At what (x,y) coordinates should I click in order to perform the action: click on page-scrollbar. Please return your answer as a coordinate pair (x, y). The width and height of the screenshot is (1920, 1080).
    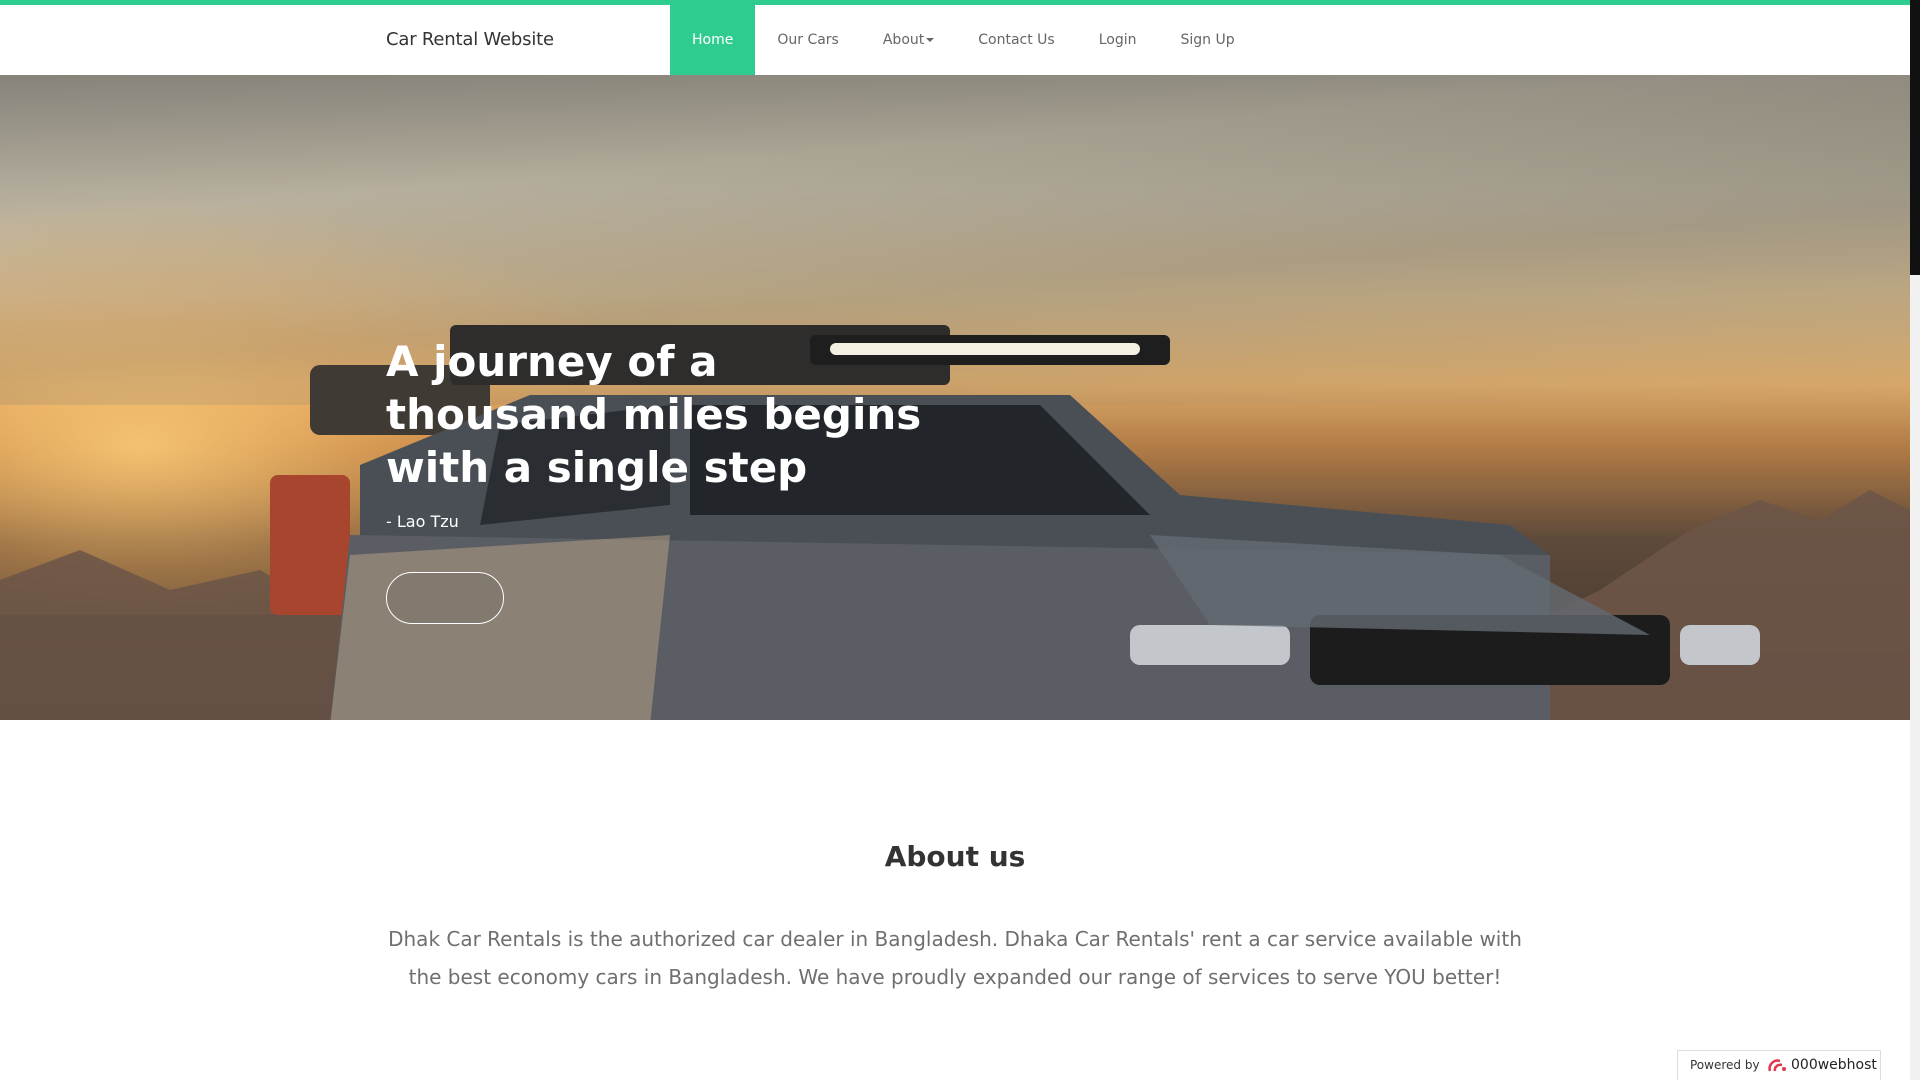
    Looking at the image, I should click on (1915, 540).